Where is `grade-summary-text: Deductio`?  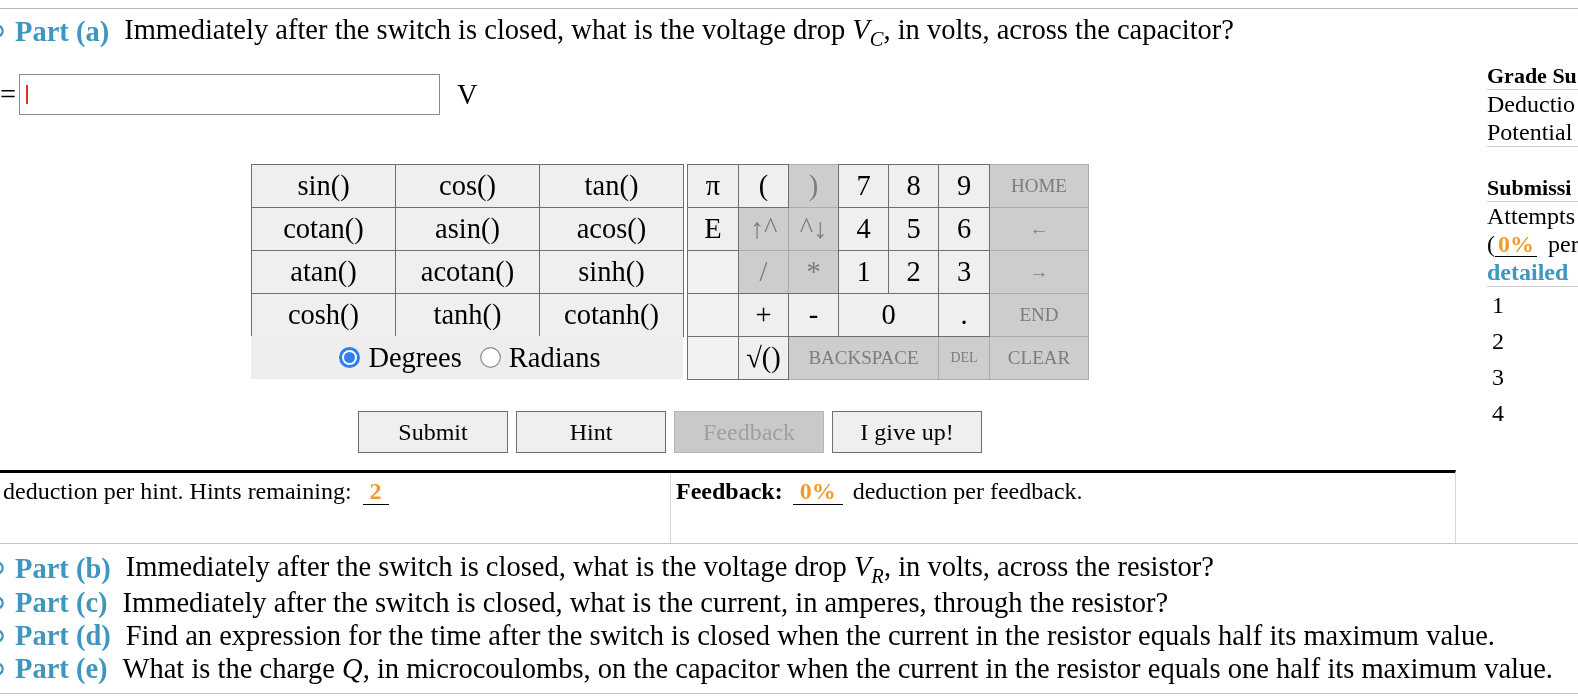 grade-summary-text: Deductio is located at coordinates (1531, 104).